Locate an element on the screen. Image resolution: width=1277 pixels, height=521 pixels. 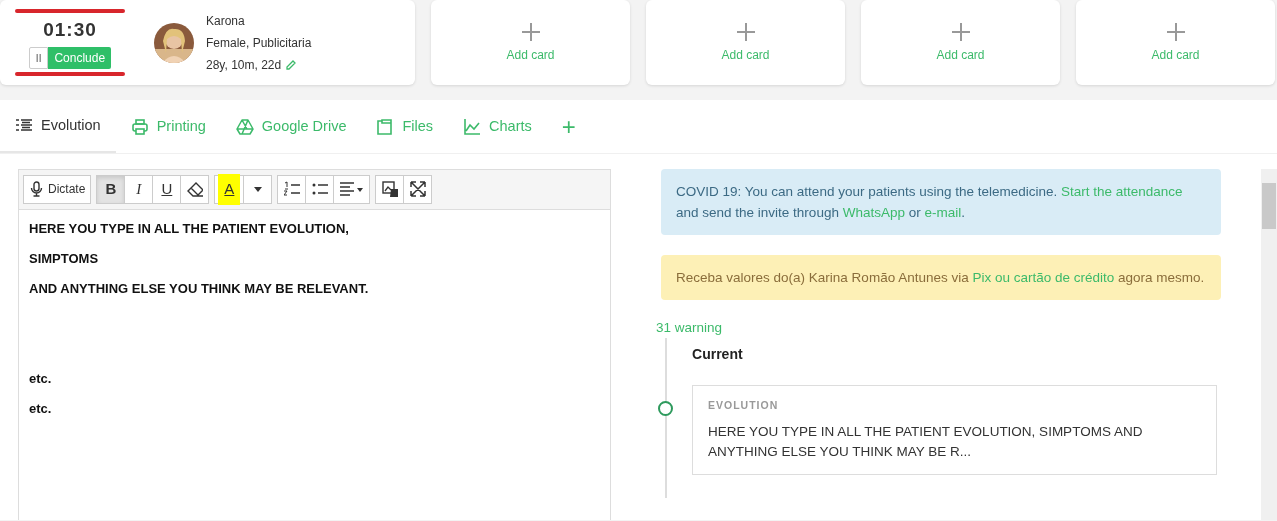
highlight-button: A is located at coordinates (229, 189).